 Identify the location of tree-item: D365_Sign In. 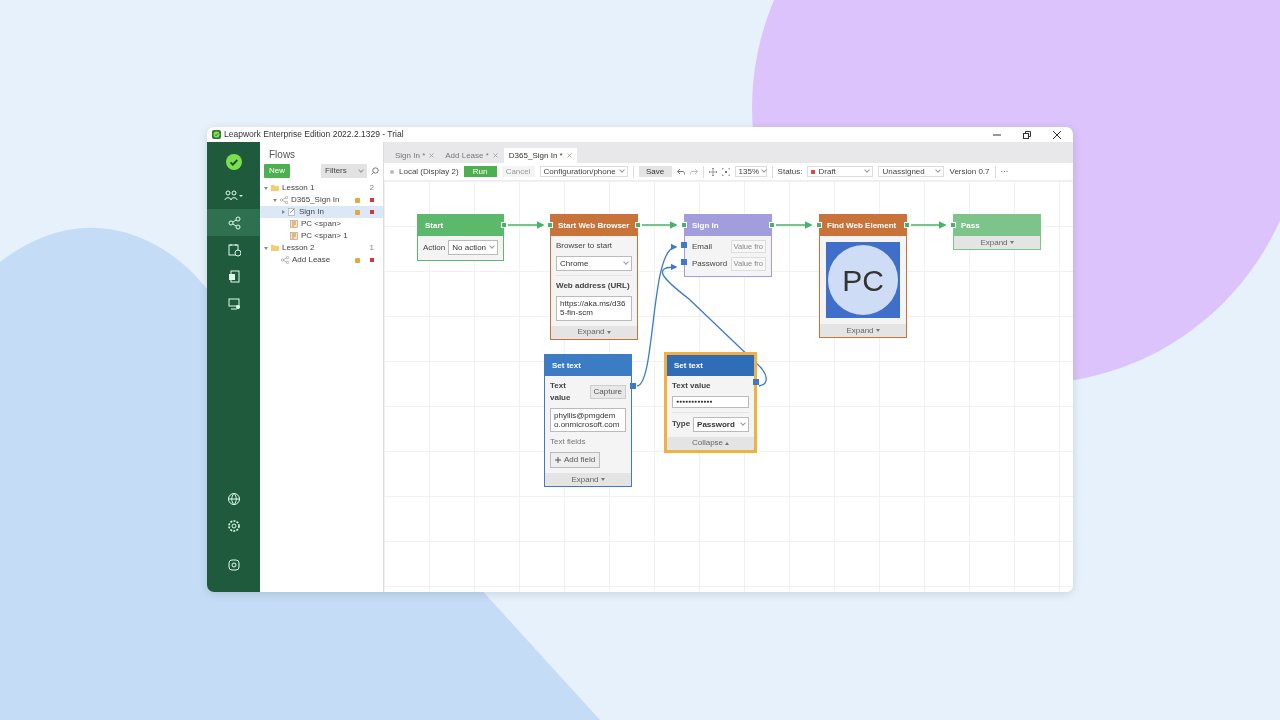
(321, 200).